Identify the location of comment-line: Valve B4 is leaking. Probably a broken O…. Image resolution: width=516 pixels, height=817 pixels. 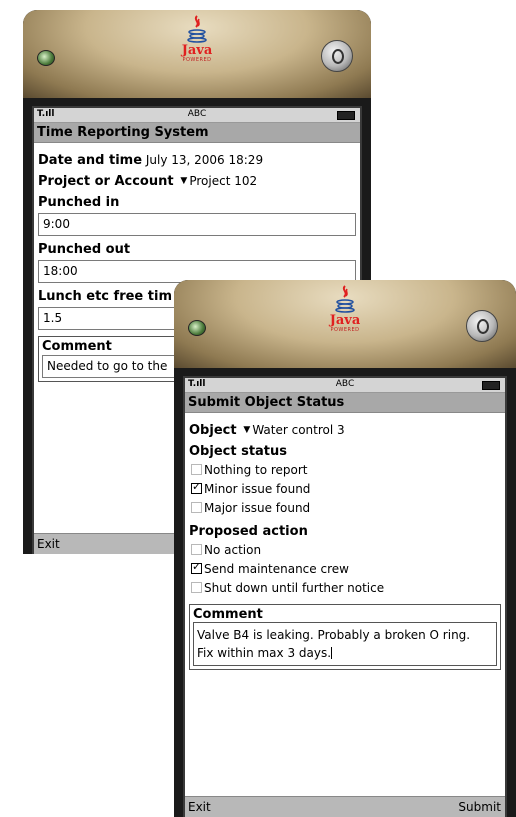
(334, 635).